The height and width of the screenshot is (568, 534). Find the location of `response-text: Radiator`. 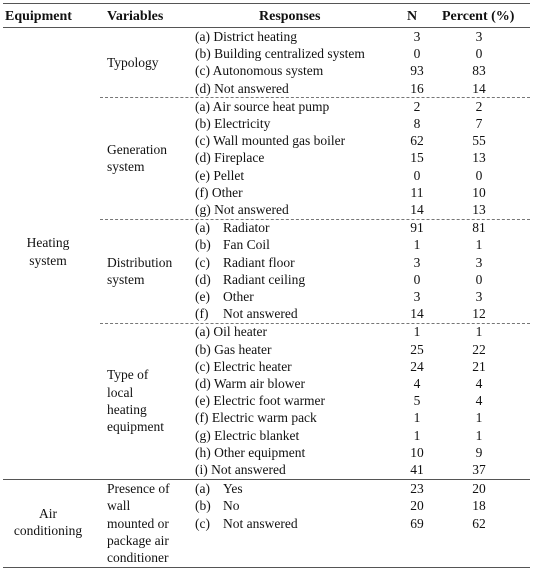

response-text: Radiator is located at coordinates (246, 228).